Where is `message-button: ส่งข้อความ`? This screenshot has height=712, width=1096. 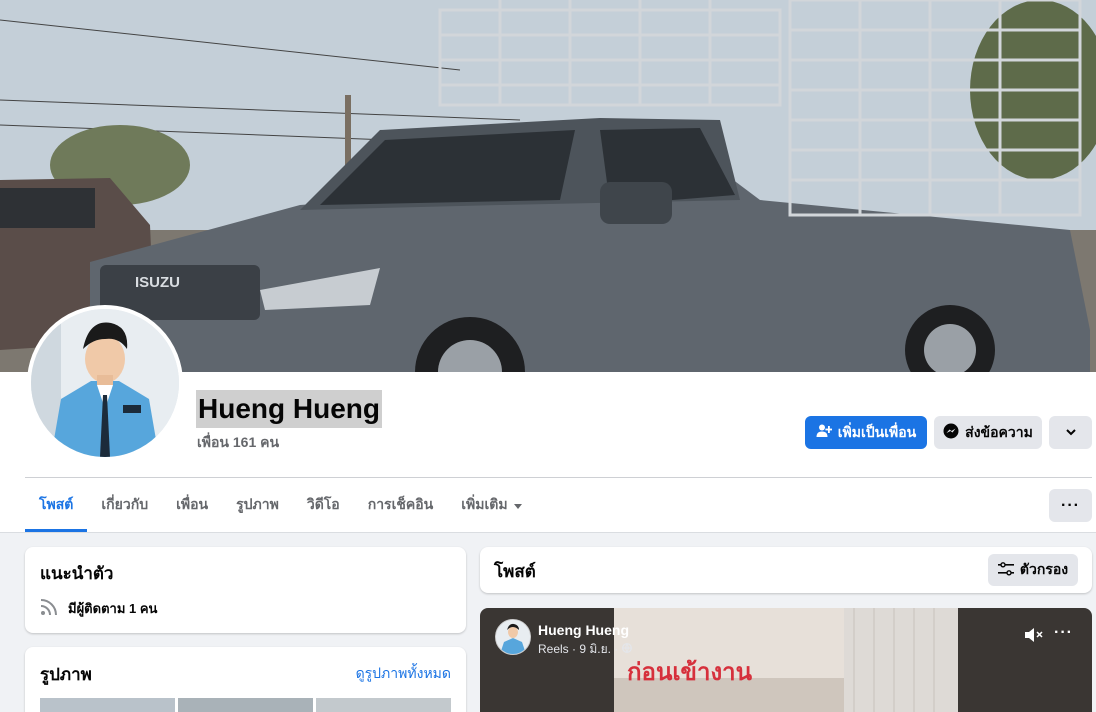 message-button: ส่งข้อความ is located at coordinates (988, 432).